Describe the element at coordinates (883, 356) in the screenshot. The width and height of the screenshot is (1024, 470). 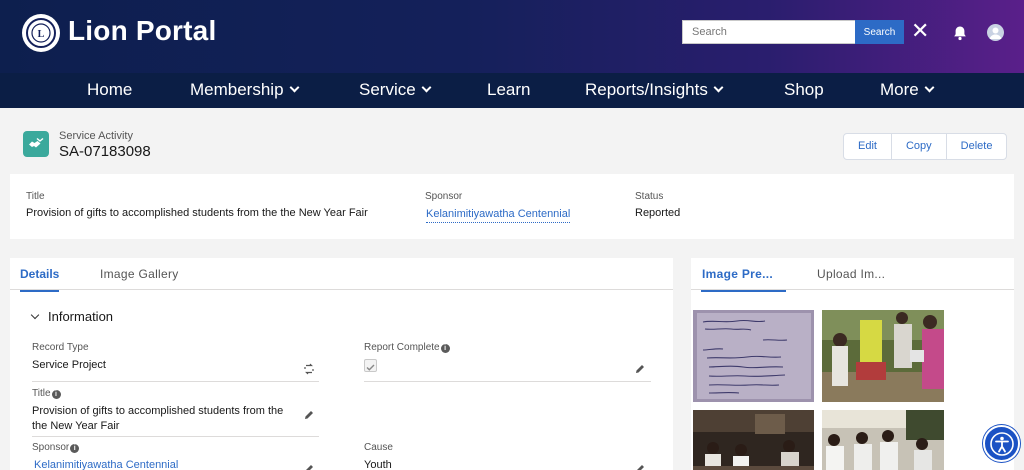
I see `image-thumbnail-students-outdoor` at that location.